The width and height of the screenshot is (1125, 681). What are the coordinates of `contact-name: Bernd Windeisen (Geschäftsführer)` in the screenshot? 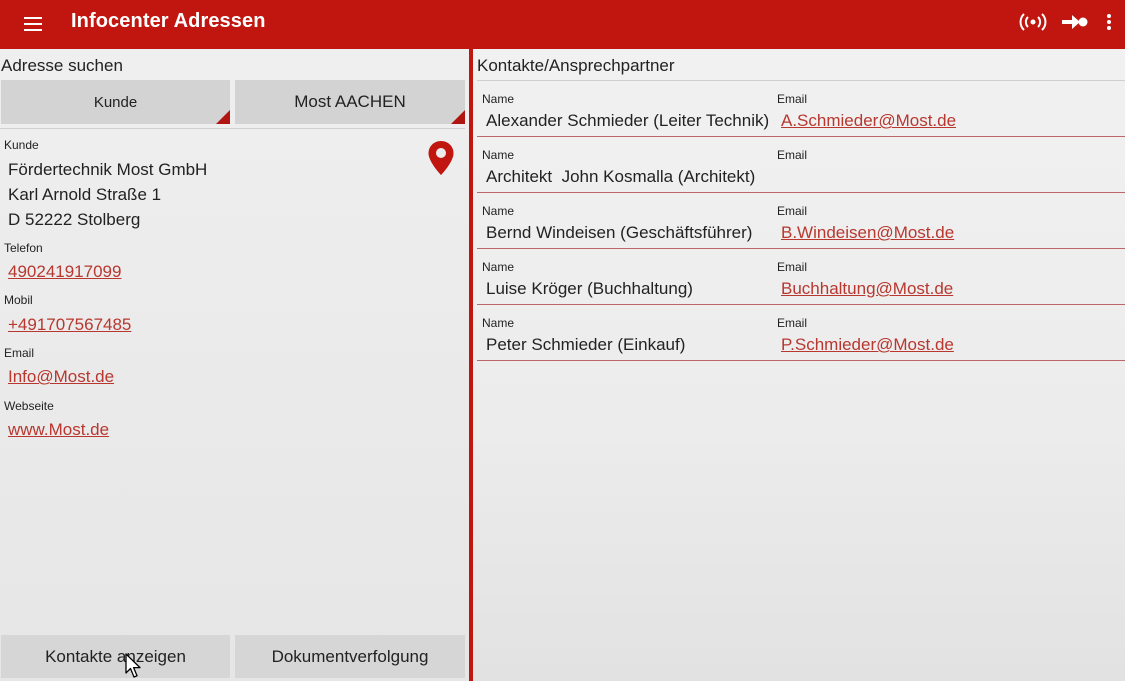 It's located at (619, 232).